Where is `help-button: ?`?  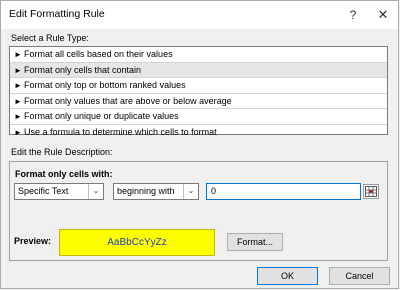
help-button: ? is located at coordinates (353, 15).